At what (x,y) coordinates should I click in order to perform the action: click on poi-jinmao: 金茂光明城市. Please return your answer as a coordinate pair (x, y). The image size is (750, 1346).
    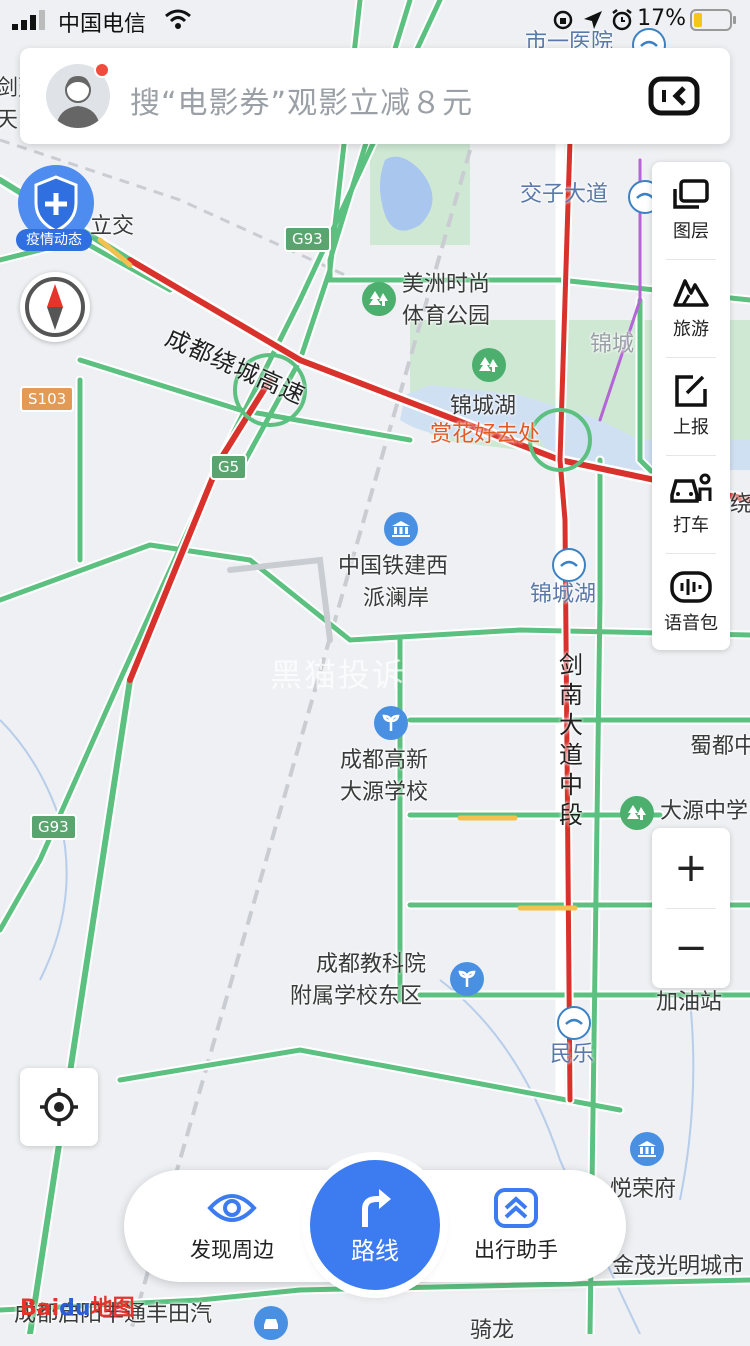
    Looking at the image, I should click on (678, 1267).